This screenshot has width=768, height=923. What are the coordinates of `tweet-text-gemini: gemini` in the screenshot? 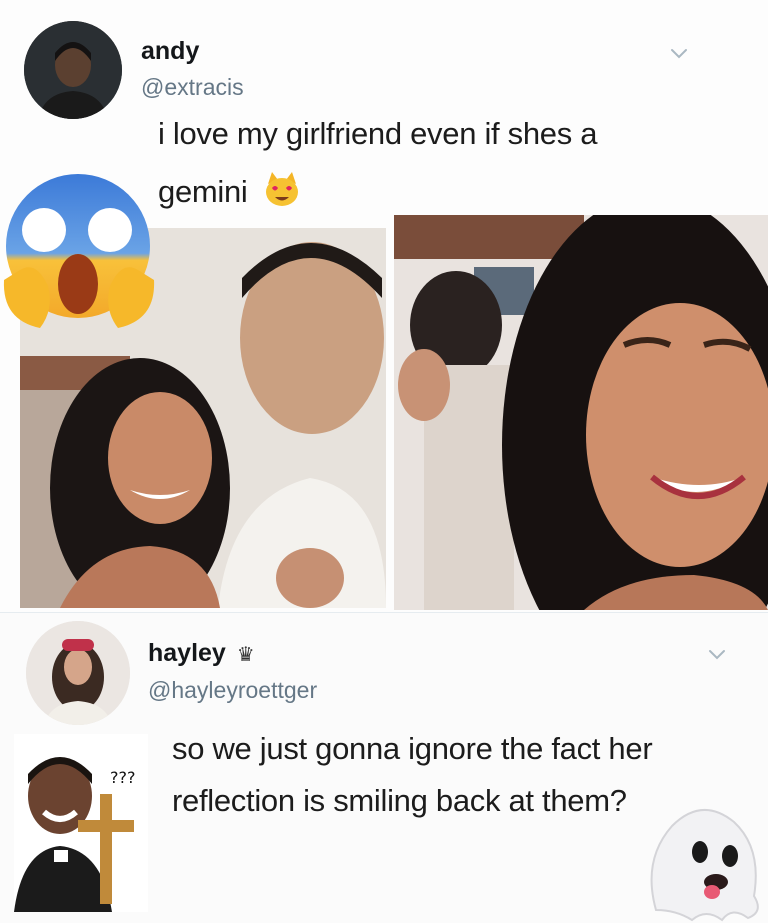 It's located at (203, 191).